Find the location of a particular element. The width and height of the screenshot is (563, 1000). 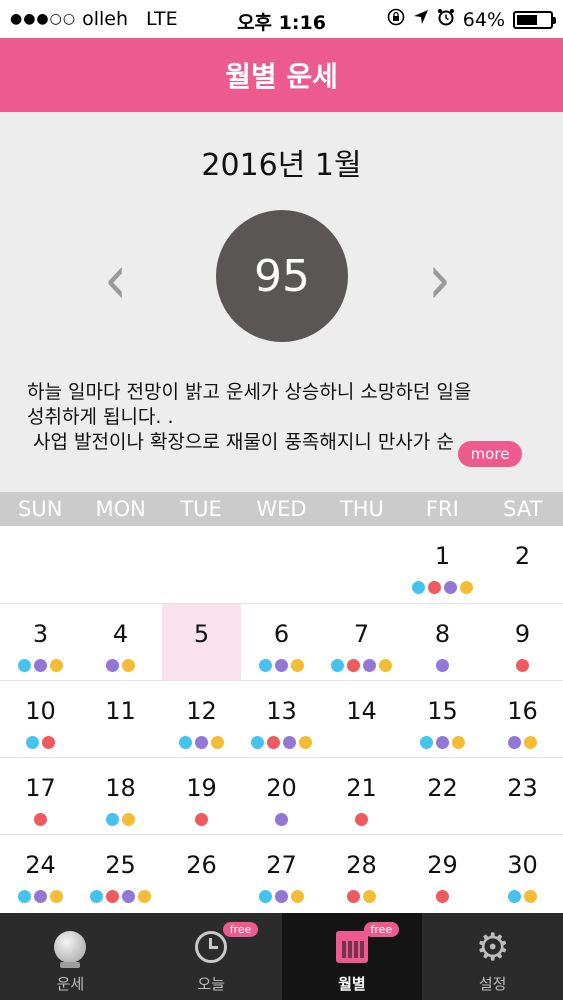

calendar-day: 19 is located at coordinates (201, 796).